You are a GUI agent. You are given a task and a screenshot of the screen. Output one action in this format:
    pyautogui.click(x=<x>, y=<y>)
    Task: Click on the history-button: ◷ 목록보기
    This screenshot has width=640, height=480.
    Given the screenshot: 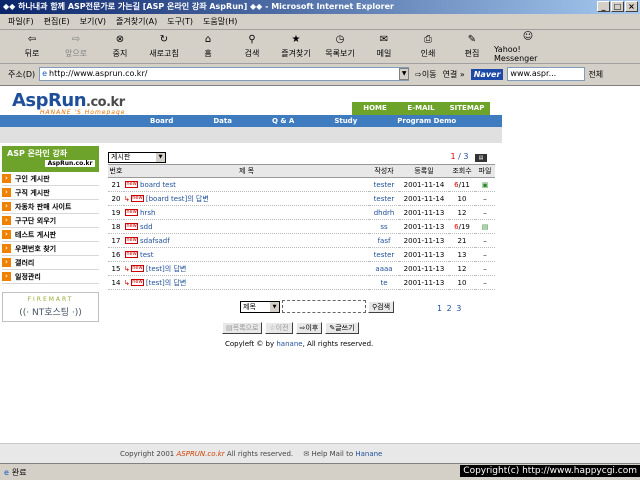 What is the action you would take?
    pyautogui.click(x=340, y=47)
    